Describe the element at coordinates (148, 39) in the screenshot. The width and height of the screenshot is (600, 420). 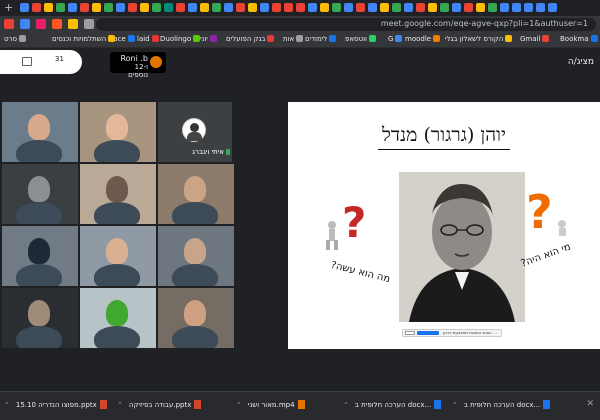
I see `bookmark-item: laid` at that location.